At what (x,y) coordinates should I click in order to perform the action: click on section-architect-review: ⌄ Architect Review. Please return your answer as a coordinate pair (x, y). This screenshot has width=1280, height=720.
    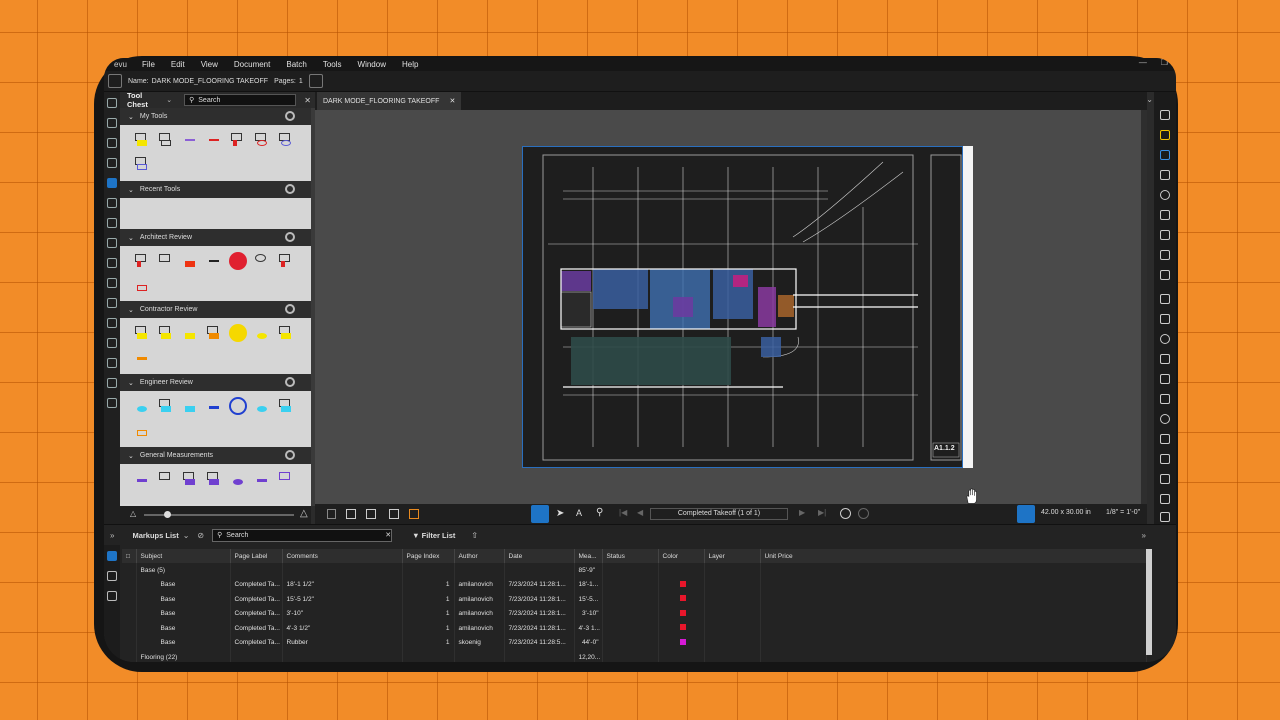
    Looking at the image, I should click on (215, 237).